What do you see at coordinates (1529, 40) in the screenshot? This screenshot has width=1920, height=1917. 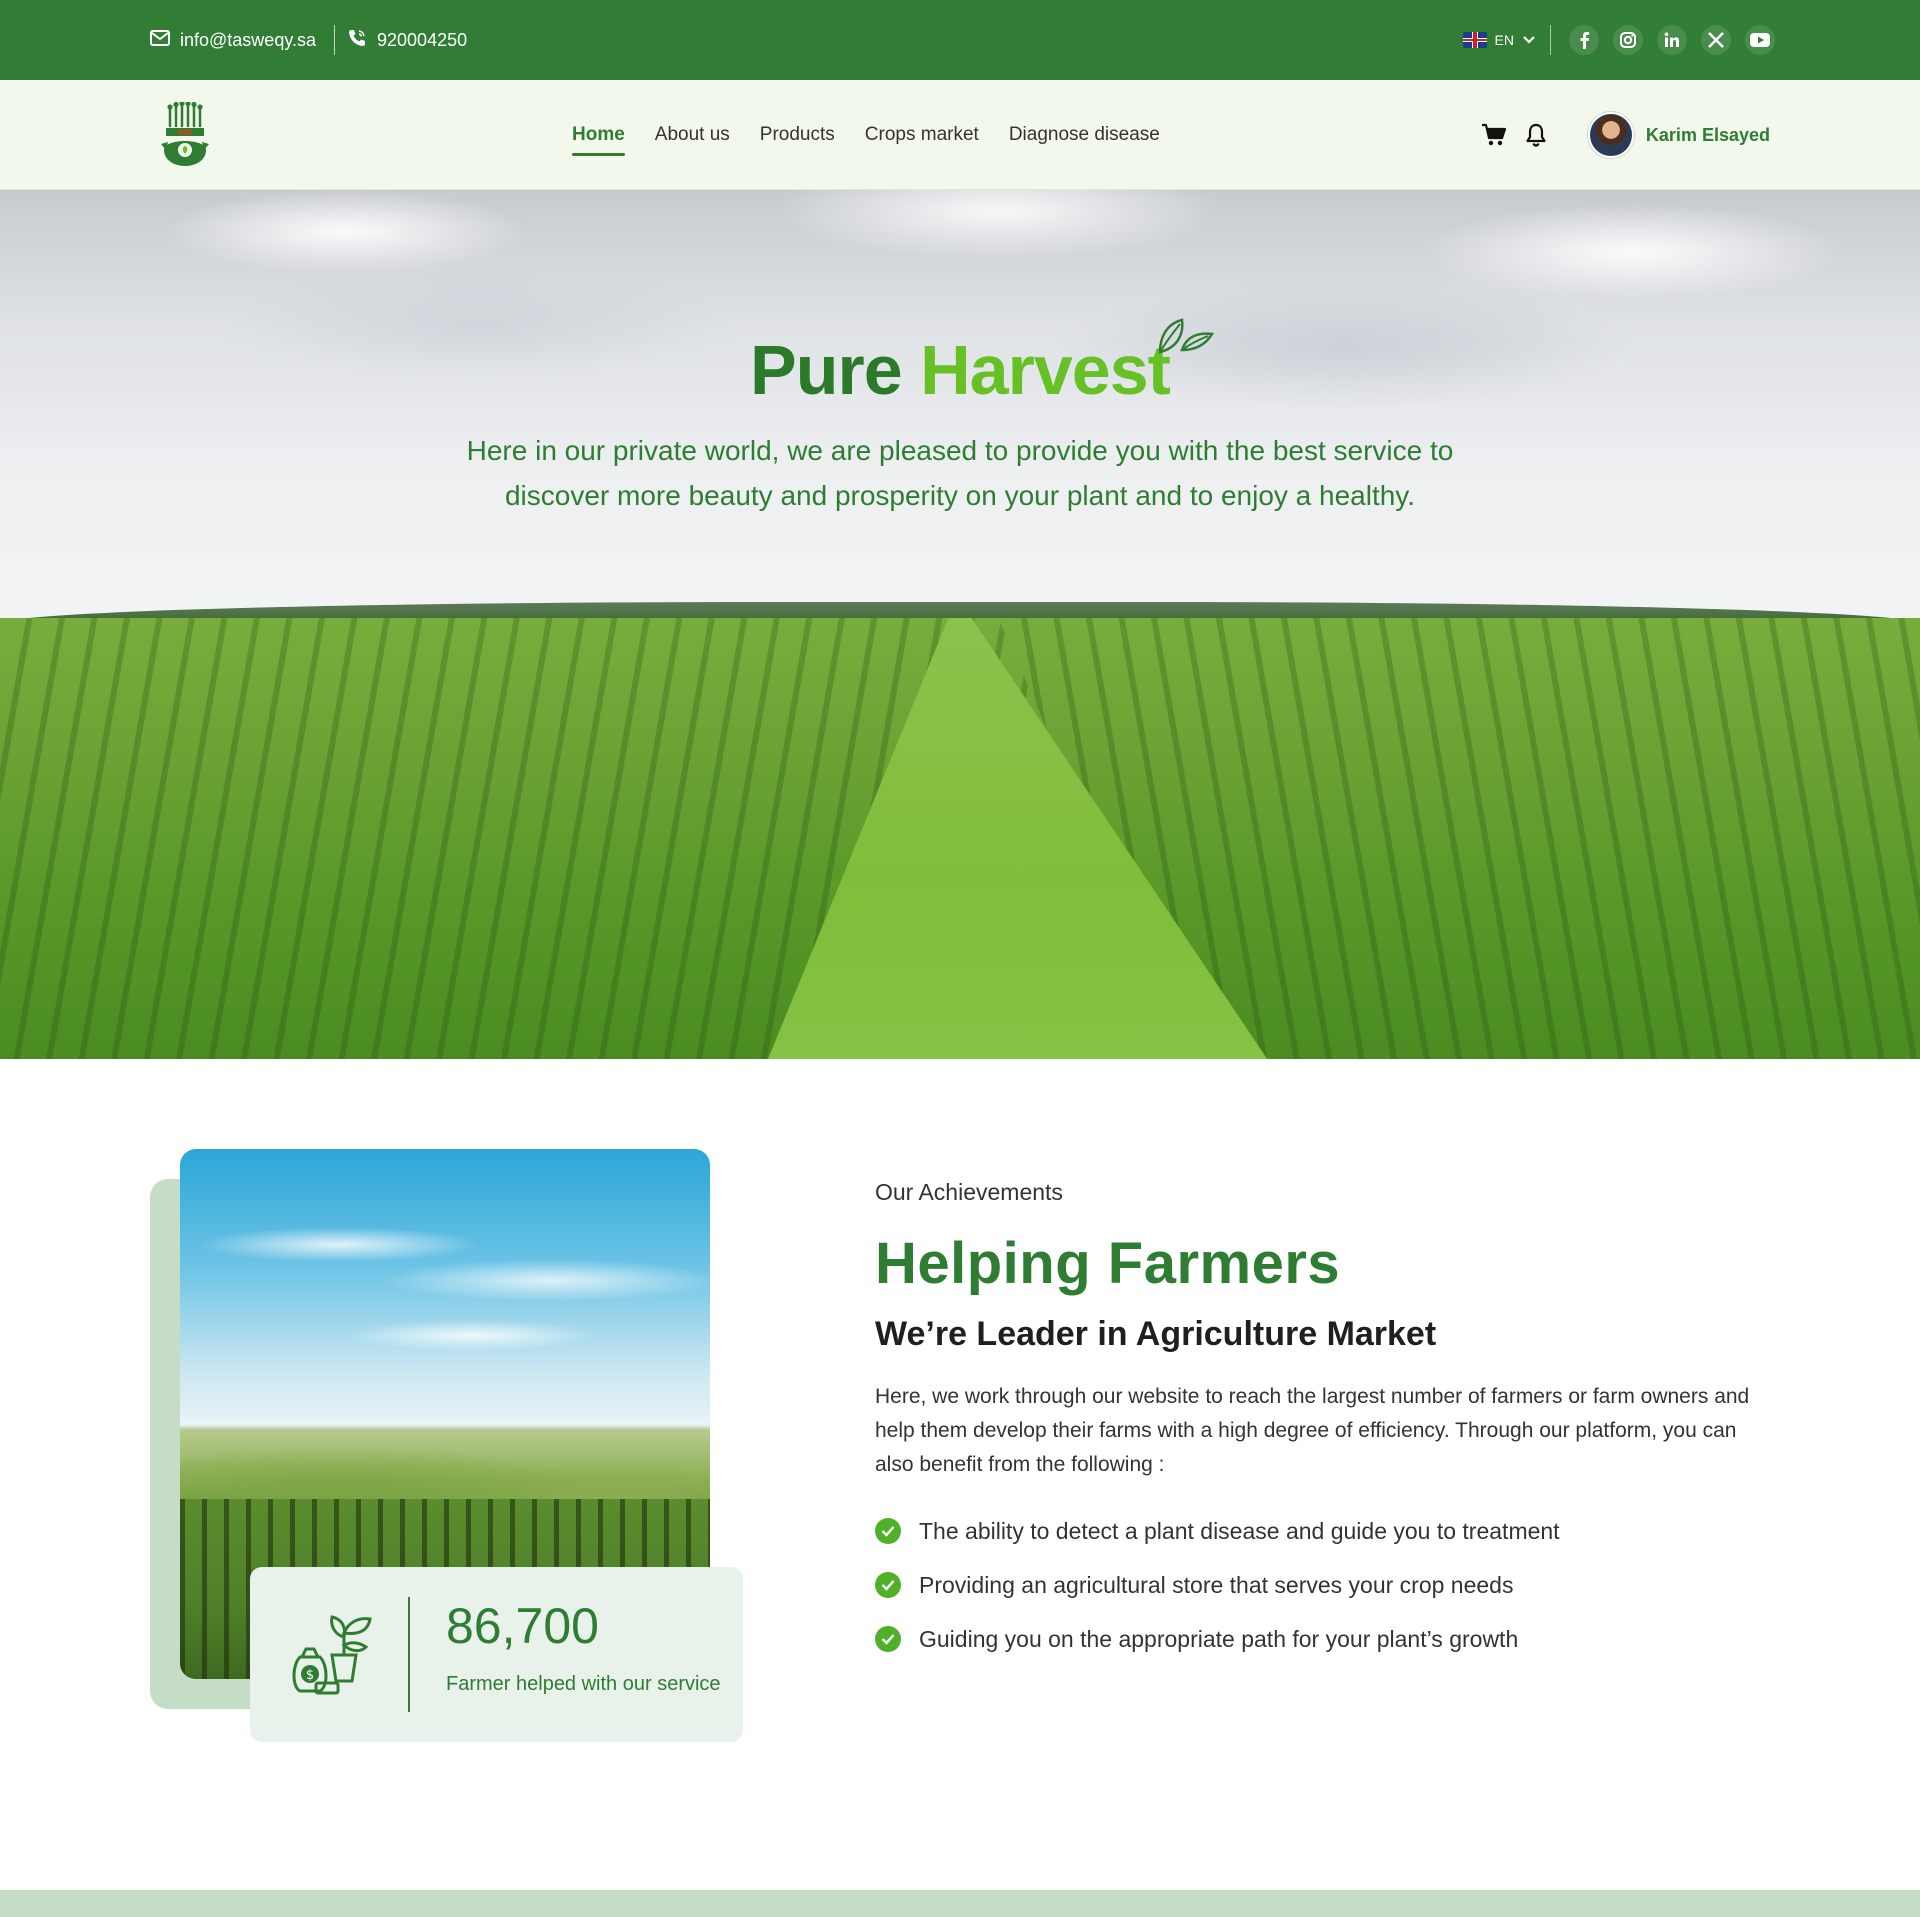 I see `chevron-down-icon` at bounding box center [1529, 40].